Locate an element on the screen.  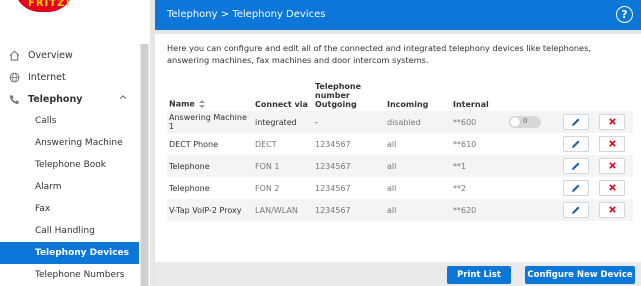
sidebar-item-telephony: Telephony is located at coordinates (69, 99).